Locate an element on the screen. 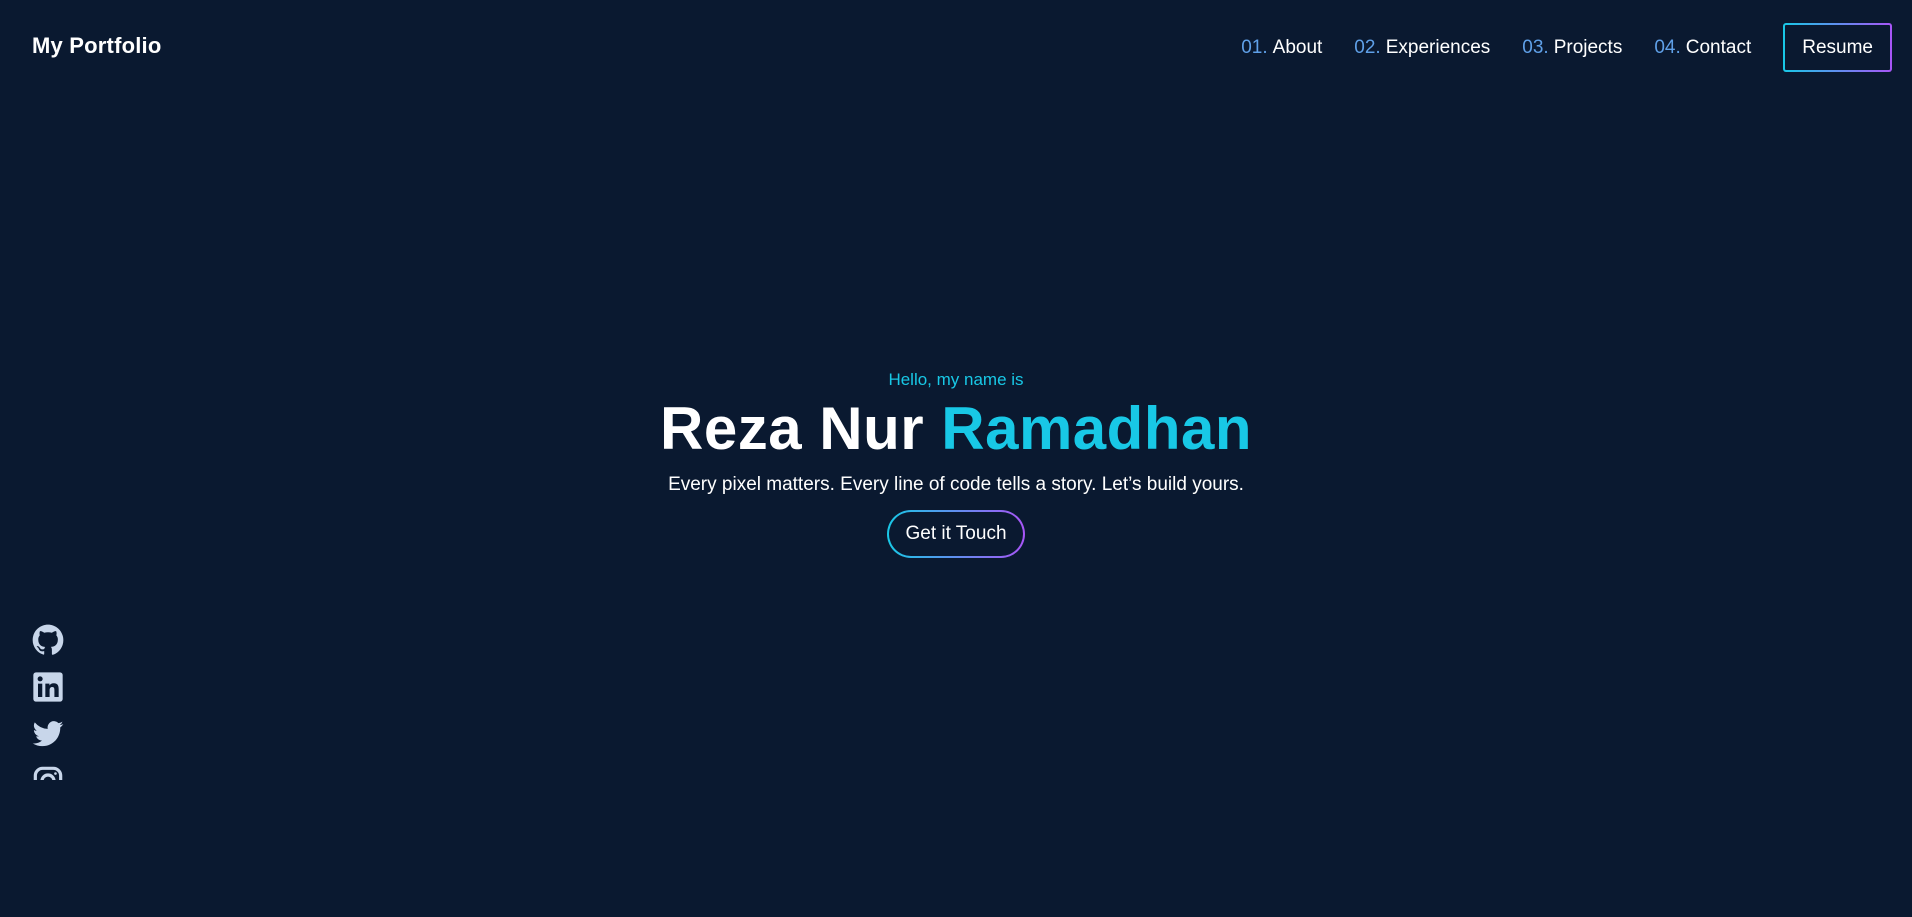  linkedin-icon is located at coordinates (48, 687).